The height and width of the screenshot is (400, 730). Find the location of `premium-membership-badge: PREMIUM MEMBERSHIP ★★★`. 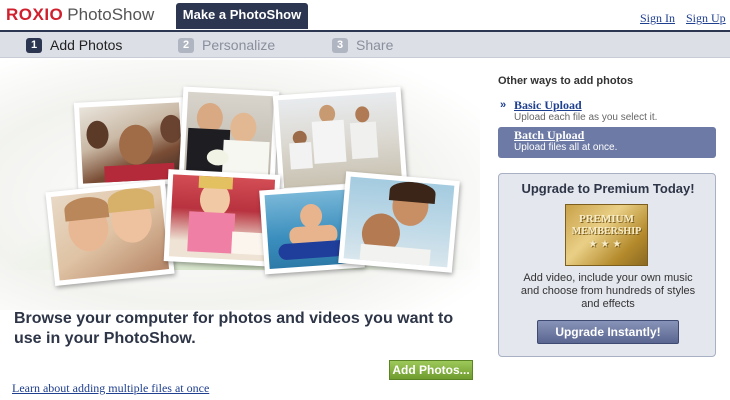

premium-membership-badge: PREMIUM MEMBERSHIP ★★★ is located at coordinates (606, 235).